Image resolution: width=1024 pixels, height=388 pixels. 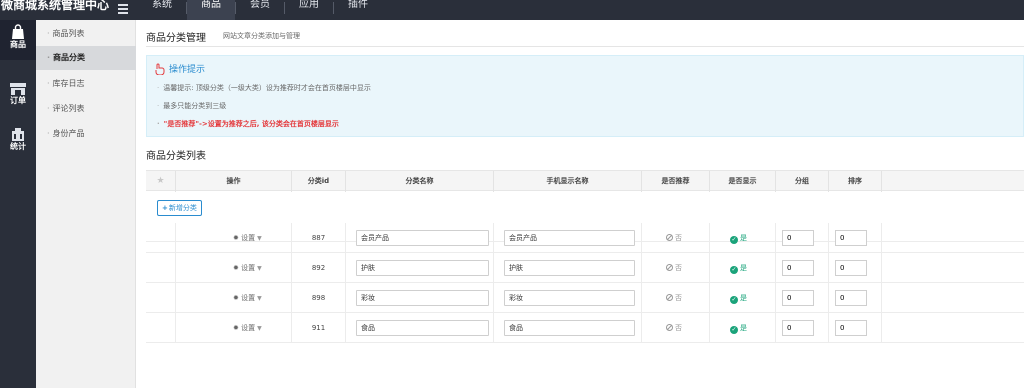 I want to click on table-row: ✹ 设置▼ 898 否 ✓是, so click(x=585, y=298).